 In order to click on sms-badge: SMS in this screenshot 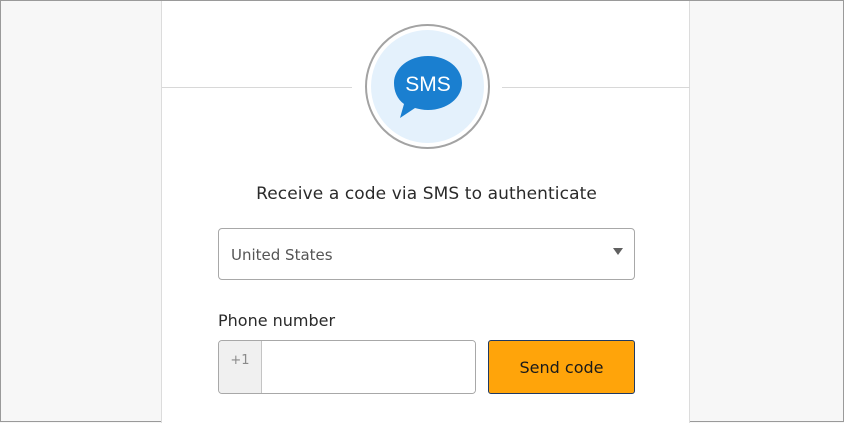, I will do `click(427, 86)`.